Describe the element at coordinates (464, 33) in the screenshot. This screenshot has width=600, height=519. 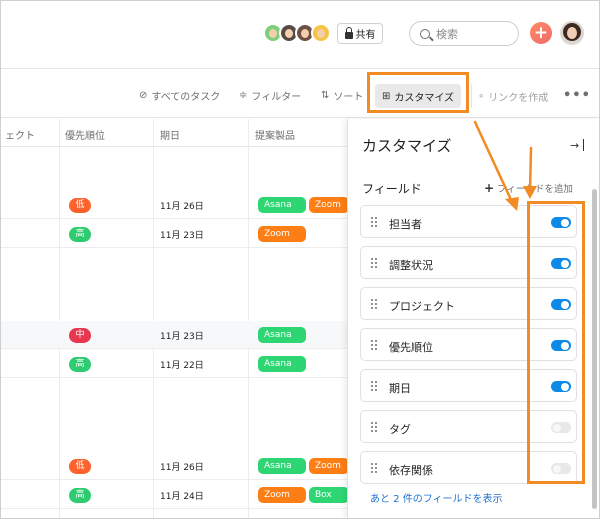
I see `search-input: 検索` at that location.